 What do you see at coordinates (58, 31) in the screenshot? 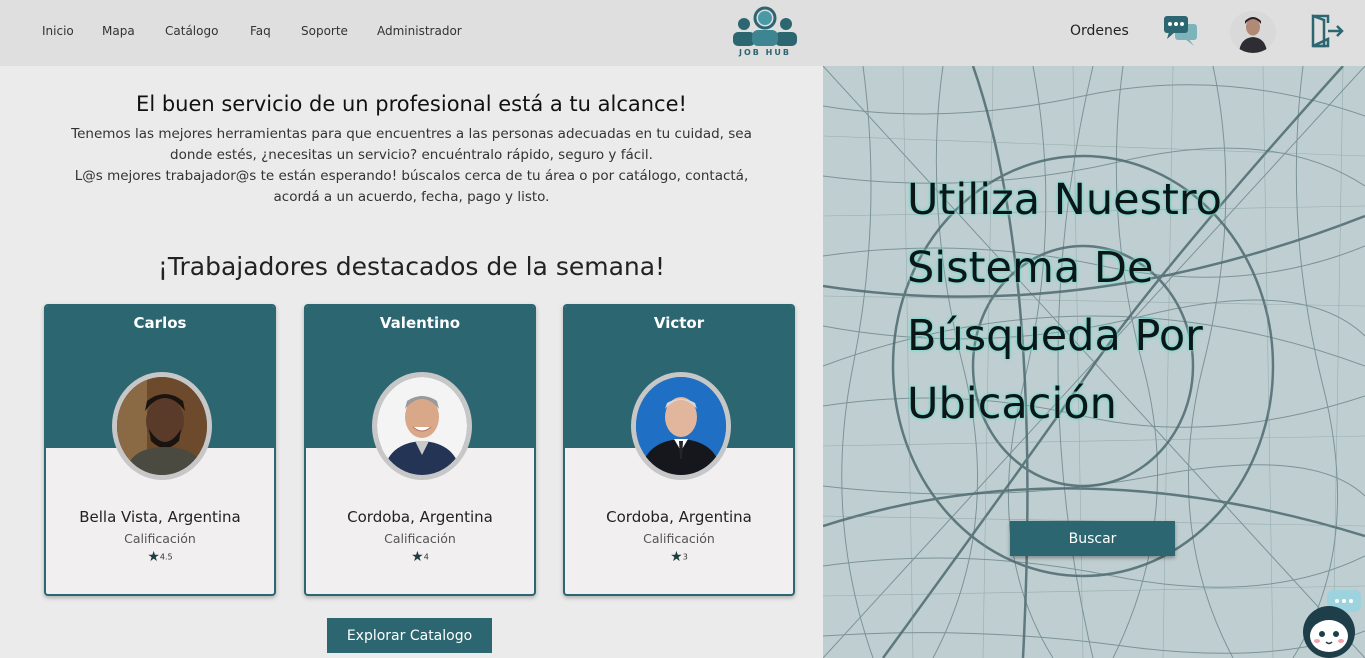
I see `nav-inicio: Inicio` at bounding box center [58, 31].